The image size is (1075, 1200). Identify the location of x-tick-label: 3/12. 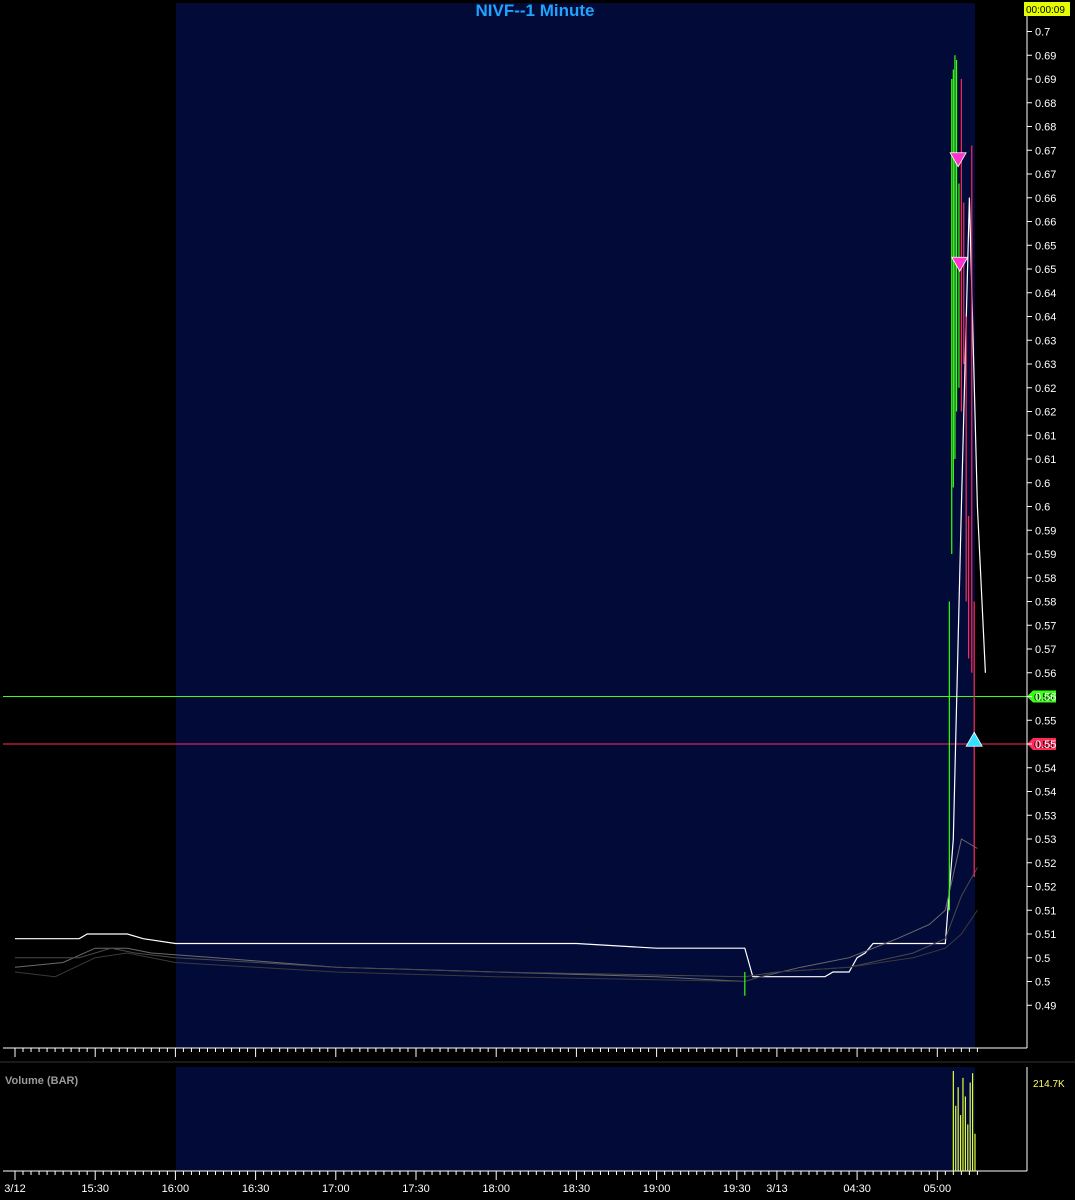
(14, 1189).